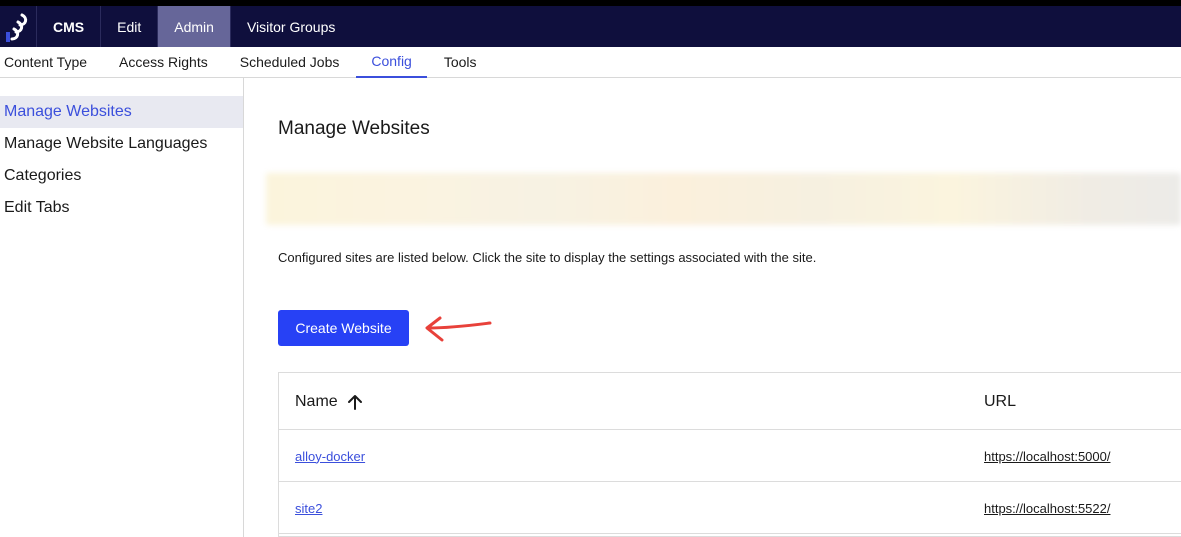  What do you see at coordinates (179, 62) in the screenshot?
I see `tab-access-rights: Access Rights` at bounding box center [179, 62].